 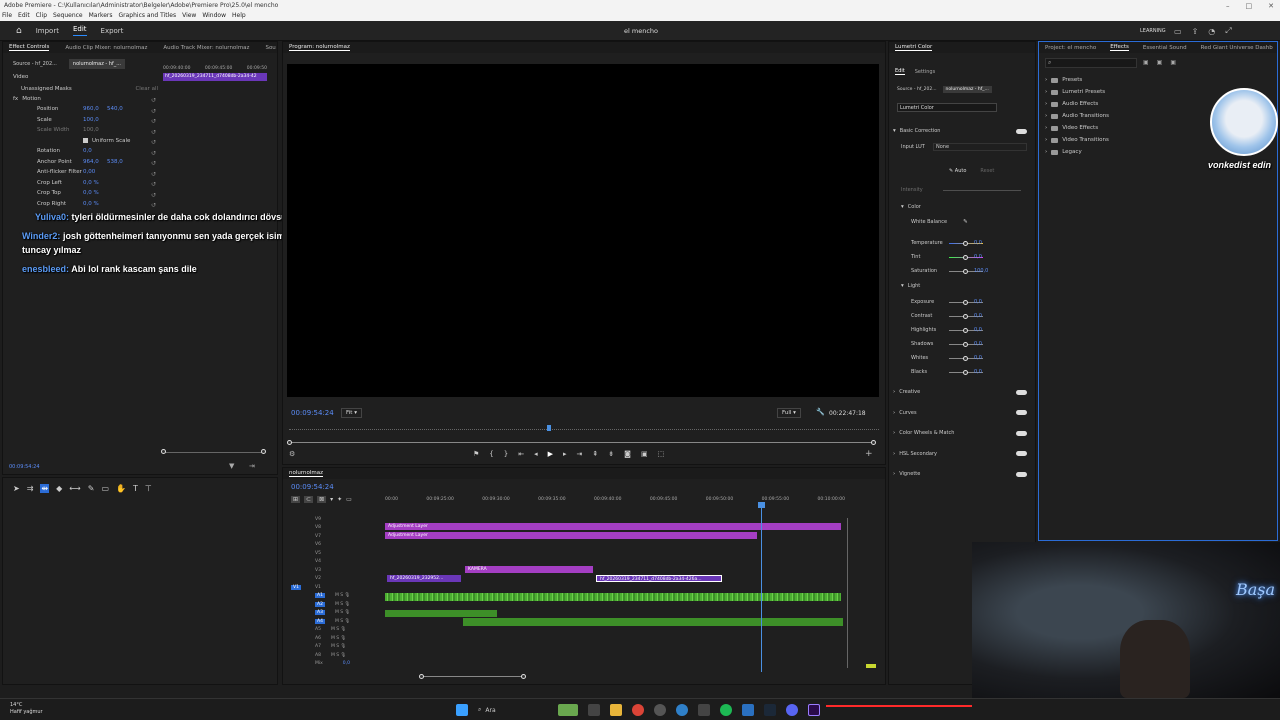 What do you see at coordinates (312, 487) in the screenshot?
I see `timeline-timecode: 00:09:54:24` at bounding box center [312, 487].